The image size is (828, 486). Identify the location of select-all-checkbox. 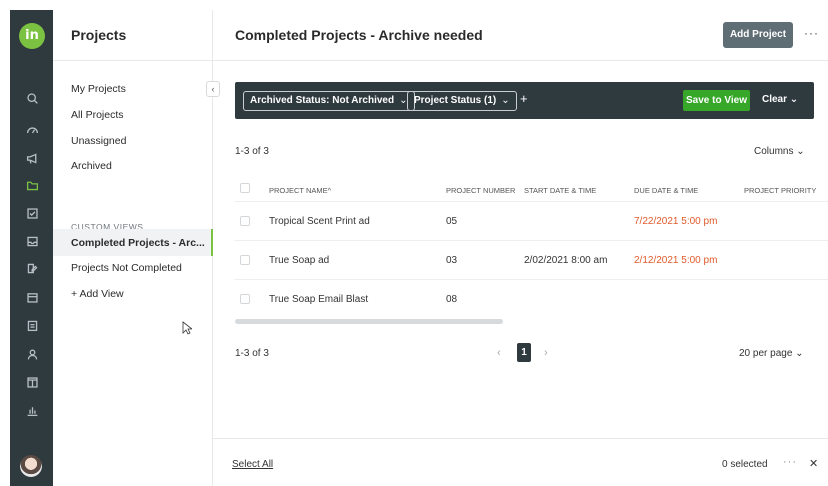
(245, 188).